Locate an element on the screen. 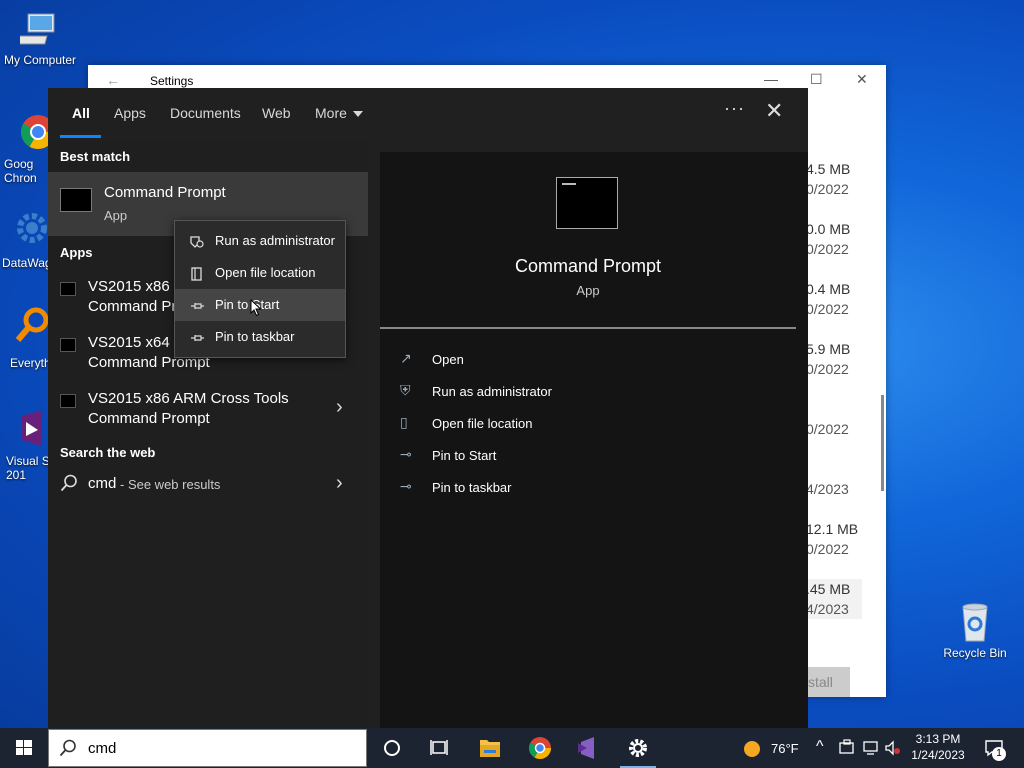 This screenshot has width=1024, height=768. pin-icon is located at coordinates (197, 306).